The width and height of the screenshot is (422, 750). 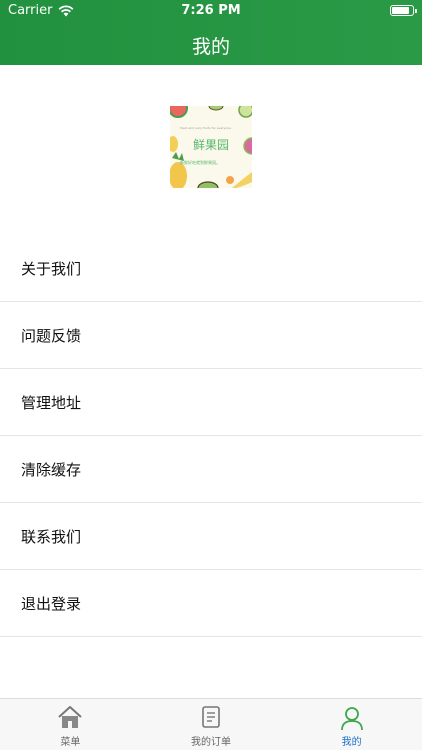 I want to click on status-bar: Carrier 7:26 PM, so click(x=211, y=11).